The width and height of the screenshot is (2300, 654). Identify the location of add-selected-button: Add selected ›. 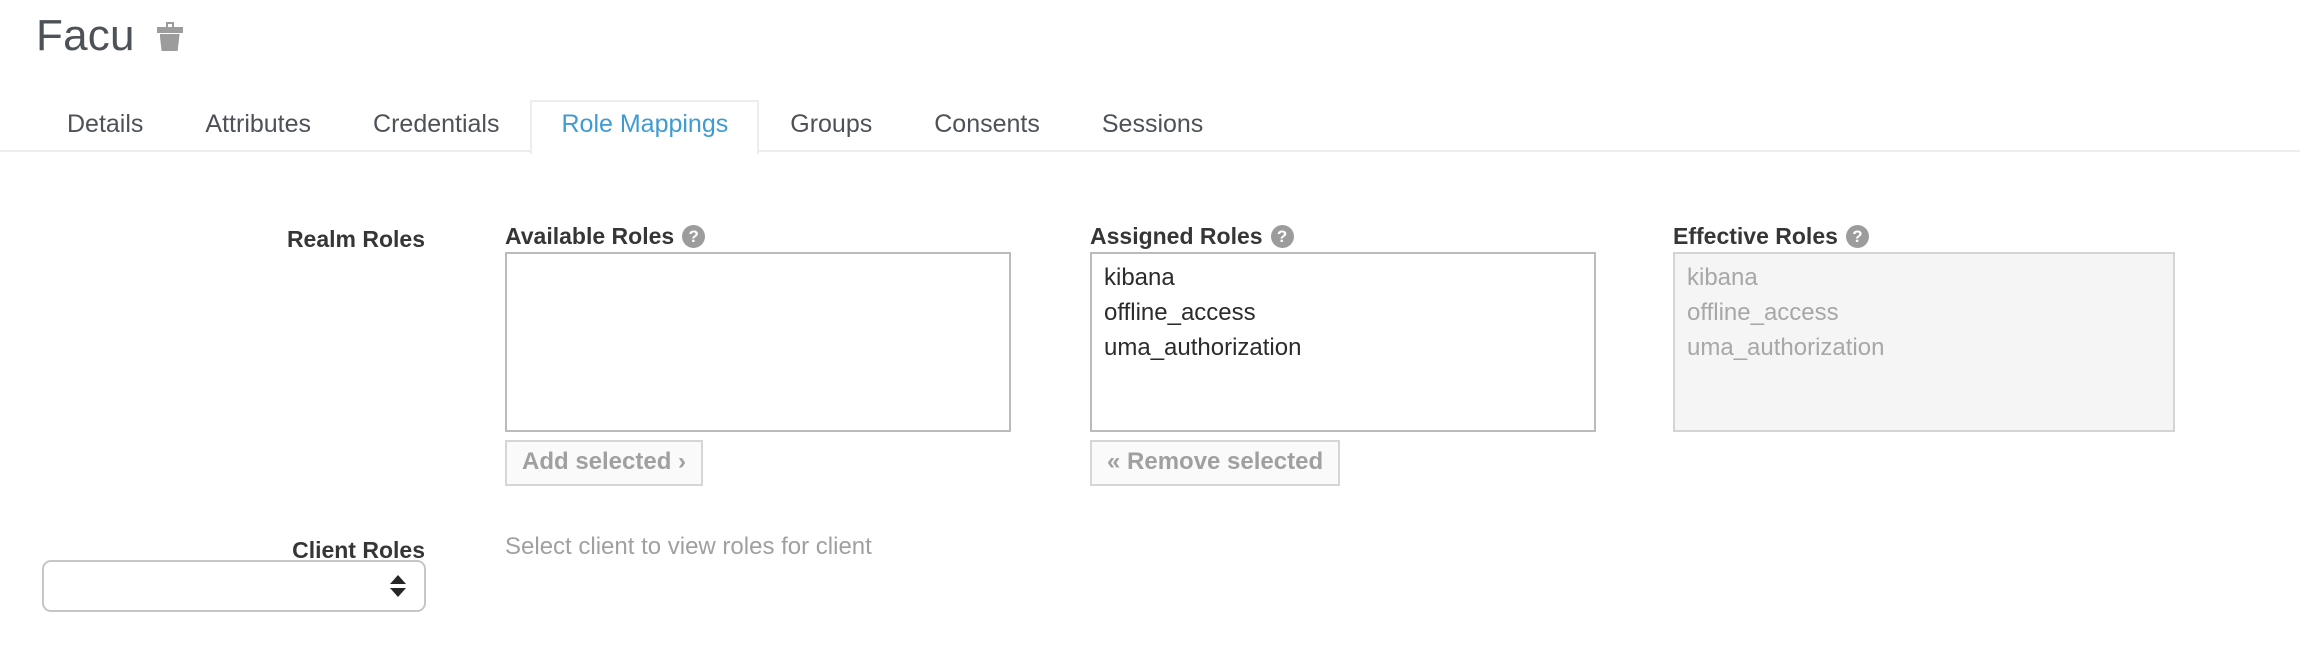
(604, 463).